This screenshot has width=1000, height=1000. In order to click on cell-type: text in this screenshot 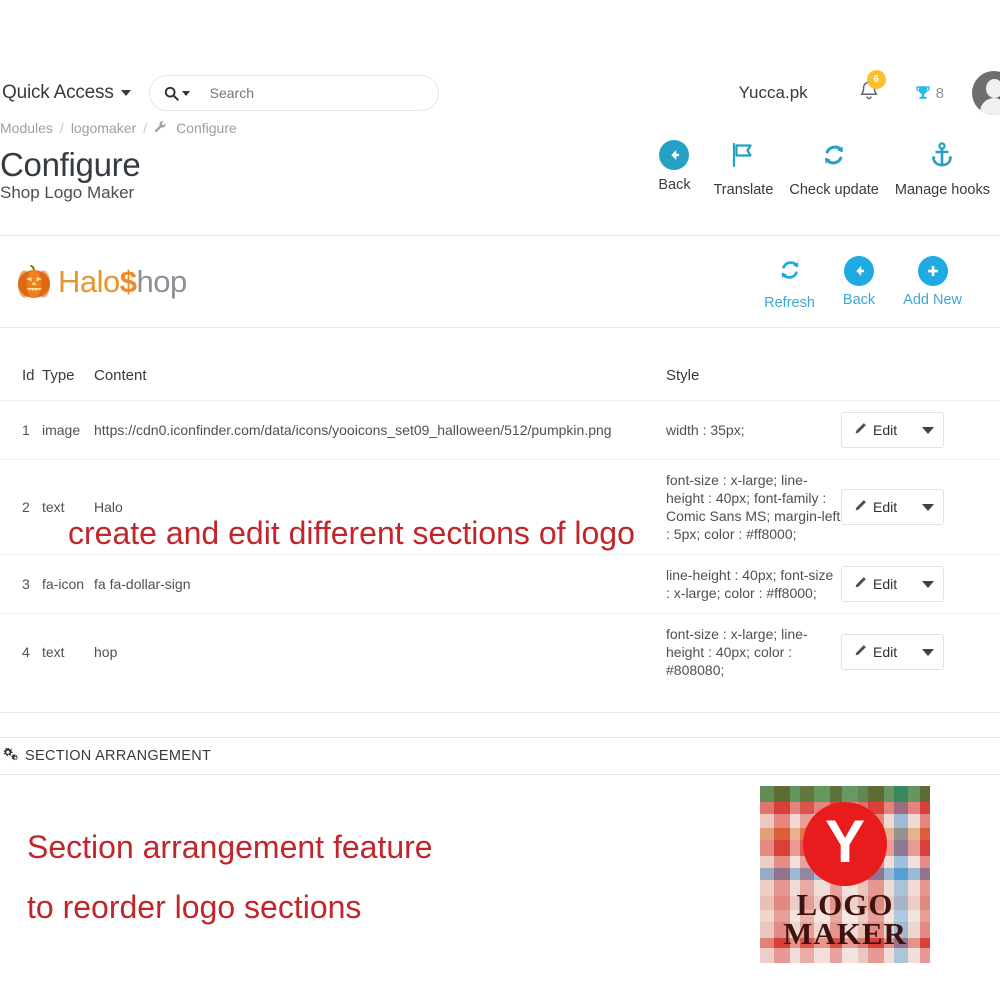, I will do `click(53, 652)`.